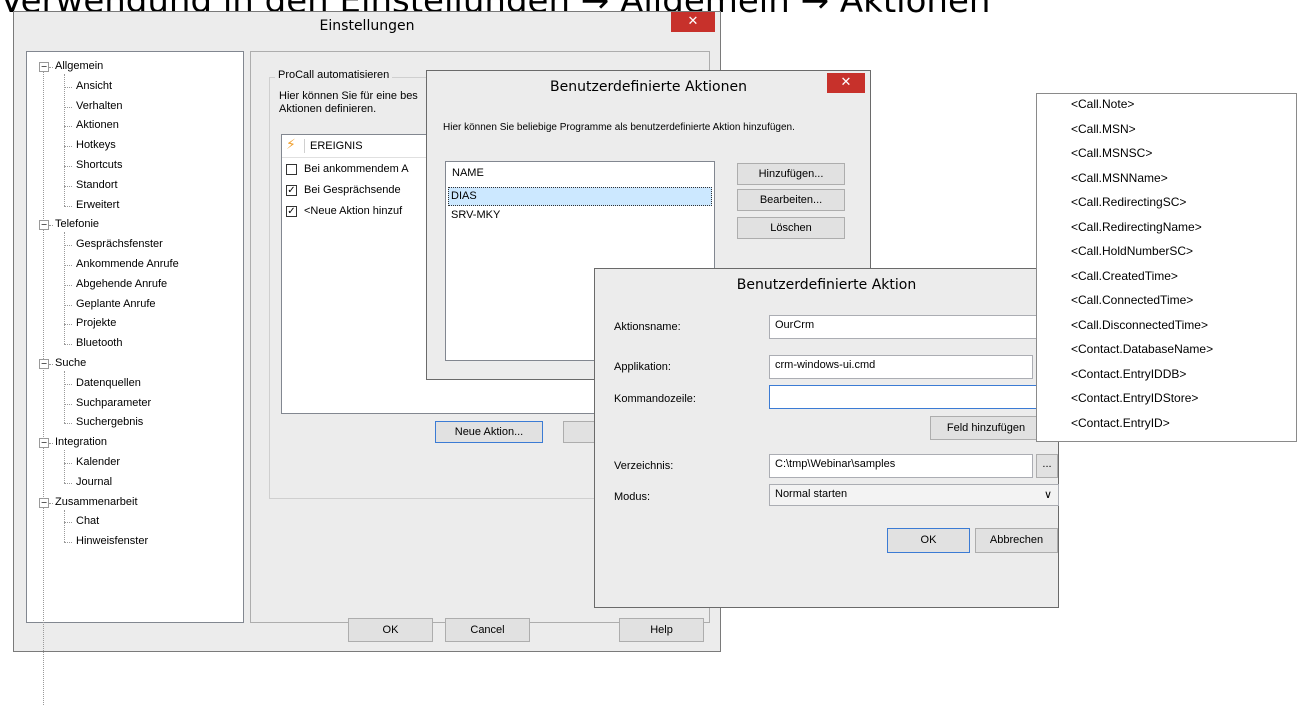 This screenshot has width=1297, height=705. I want to click on field-popup-item: <Contact.DatabaseName>, so click(1142, 349).